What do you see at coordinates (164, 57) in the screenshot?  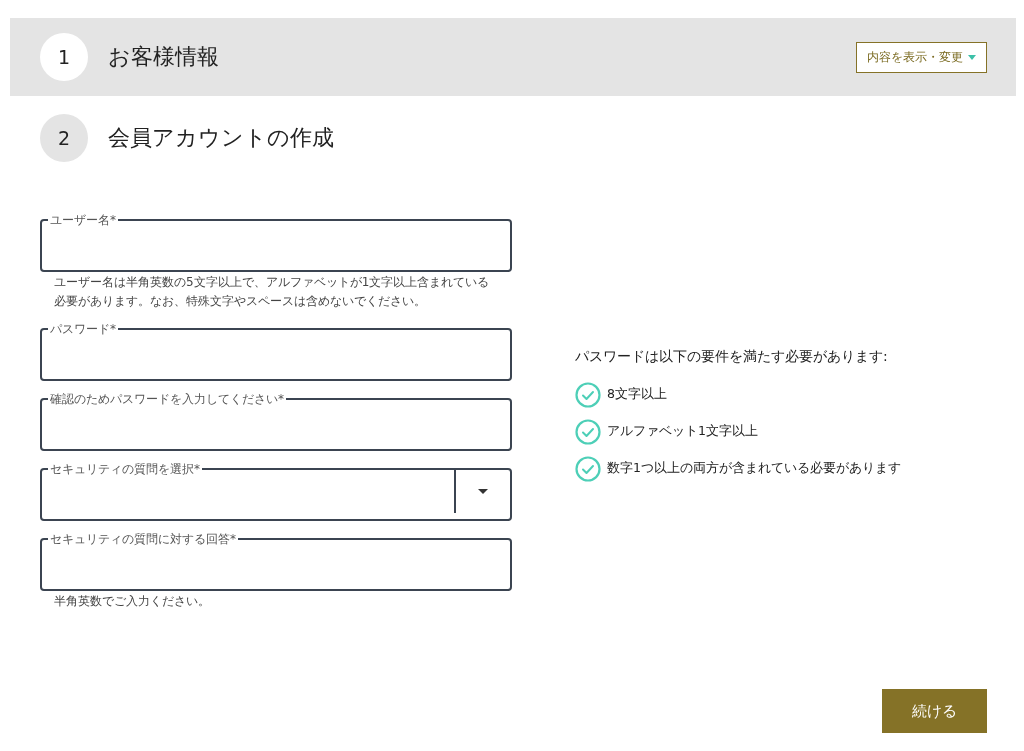 I see `step-title: お客様情報` at bounding box center [164, 57].